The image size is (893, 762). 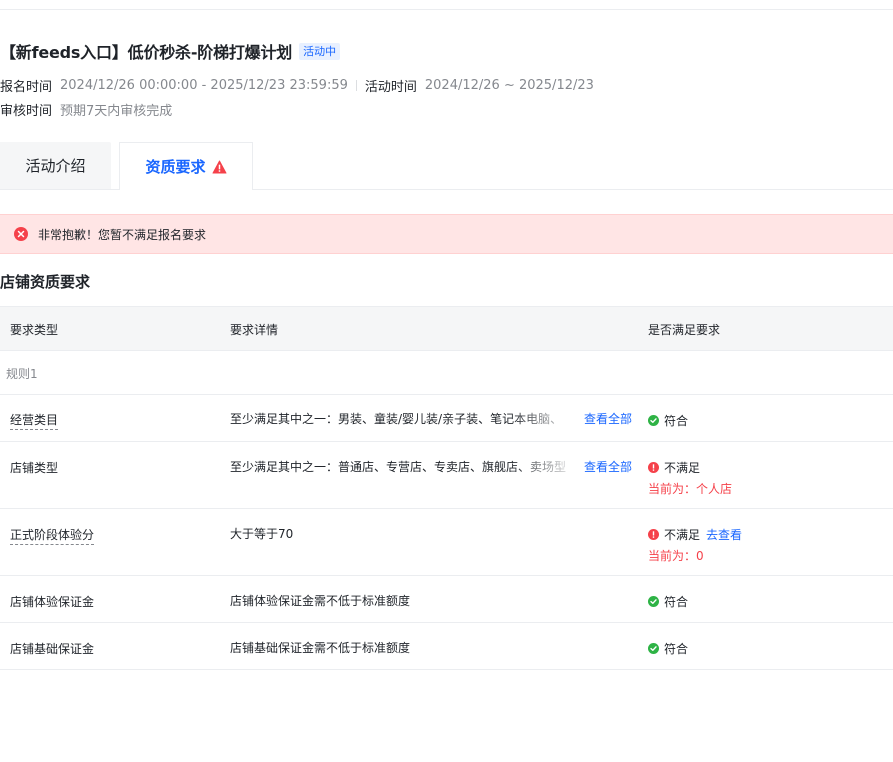 I want to click on review-time-value: 预期7天内审核完成, so click(x=116, y=111).